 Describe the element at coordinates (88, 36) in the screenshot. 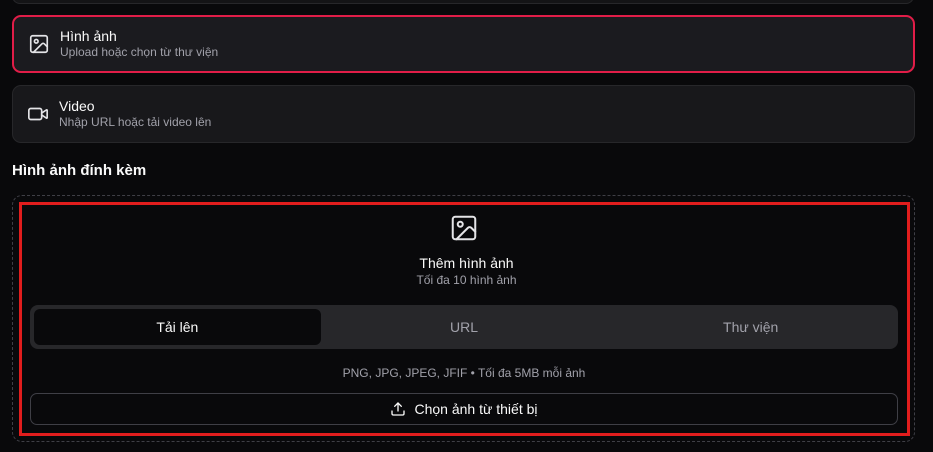

I see `option-image-title: Hình ảnh` at that location.